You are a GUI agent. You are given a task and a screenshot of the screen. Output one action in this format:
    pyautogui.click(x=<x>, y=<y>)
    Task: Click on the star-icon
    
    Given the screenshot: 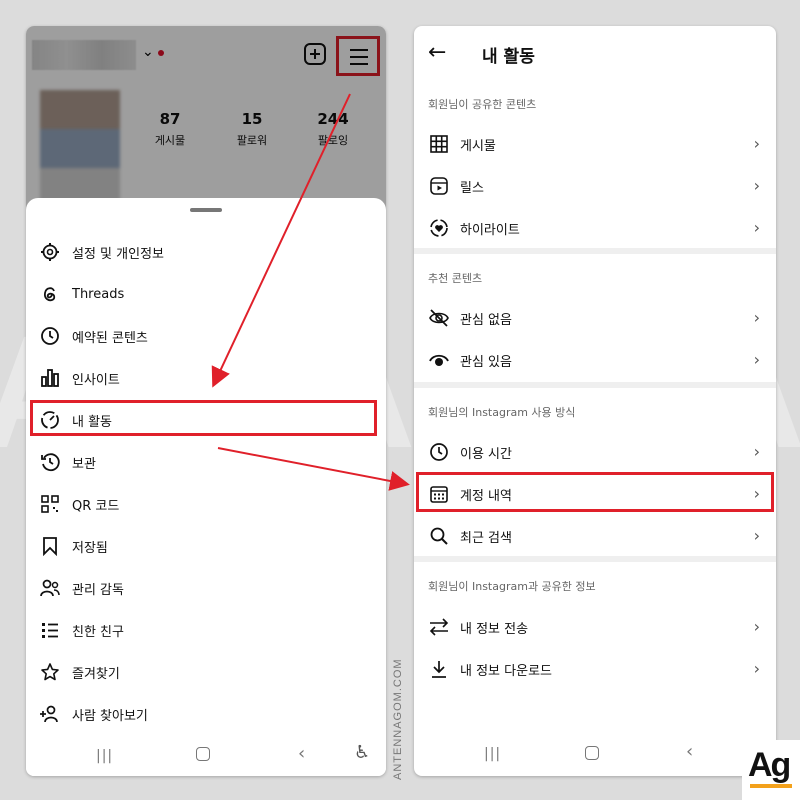 What is the action you would take?
    pyautogui.click(x=50, y=672)
    